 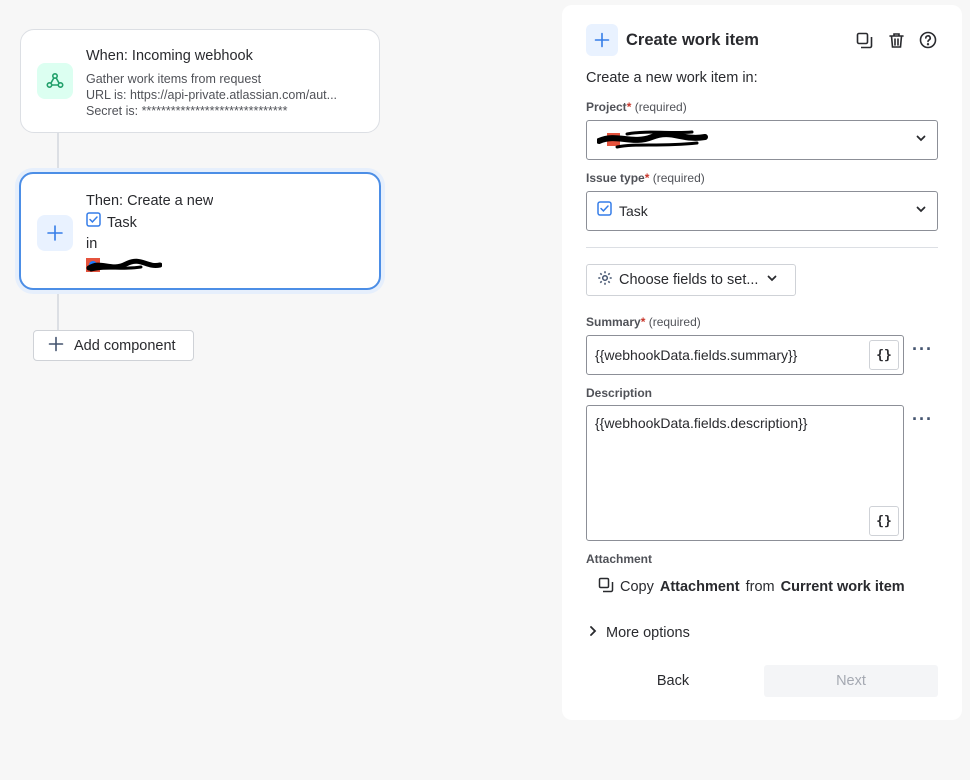 What do you see at coordinates (619, 393) in the screenshot?
I see `description-label: Description` at bounding box center [619, 393].